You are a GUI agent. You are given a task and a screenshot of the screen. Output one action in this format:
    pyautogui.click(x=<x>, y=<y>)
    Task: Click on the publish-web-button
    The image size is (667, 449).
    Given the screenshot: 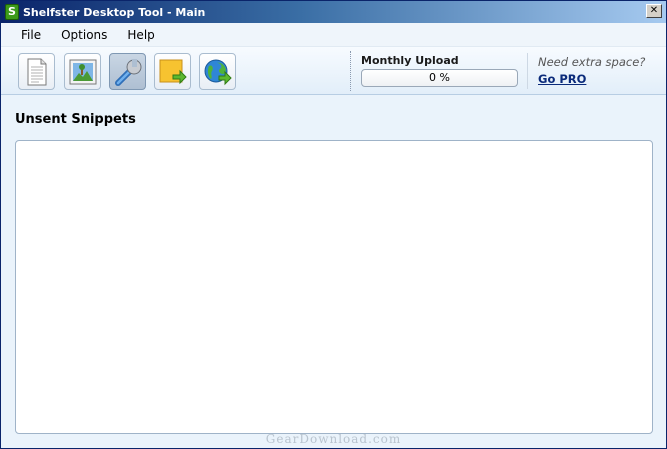 What is the action you would take?
    pyautogui.click(x=217, y=71)
    